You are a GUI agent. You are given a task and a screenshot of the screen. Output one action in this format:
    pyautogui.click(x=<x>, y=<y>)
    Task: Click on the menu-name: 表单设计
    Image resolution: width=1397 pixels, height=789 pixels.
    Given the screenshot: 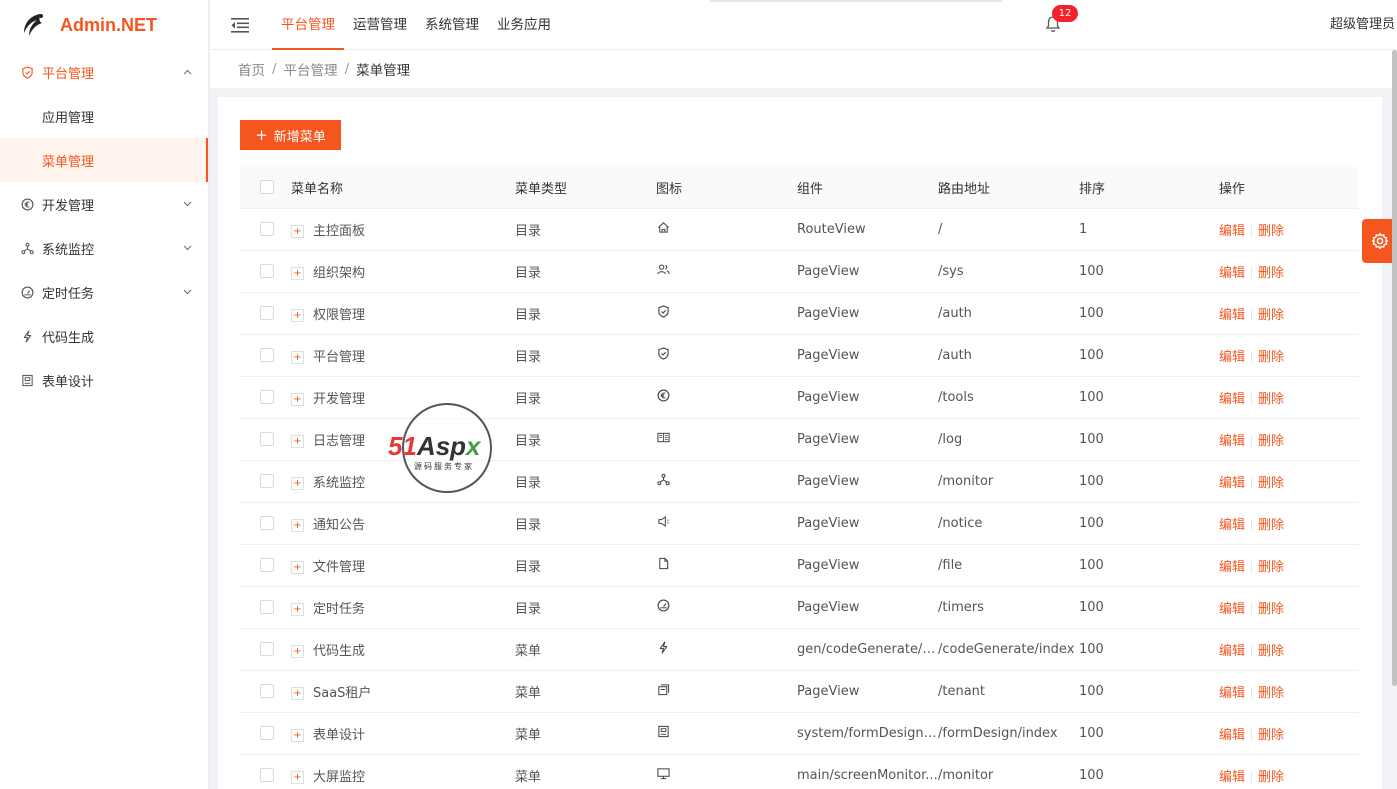 What is the action you would take?
    pyautogui.click(x=339, y=735)
    